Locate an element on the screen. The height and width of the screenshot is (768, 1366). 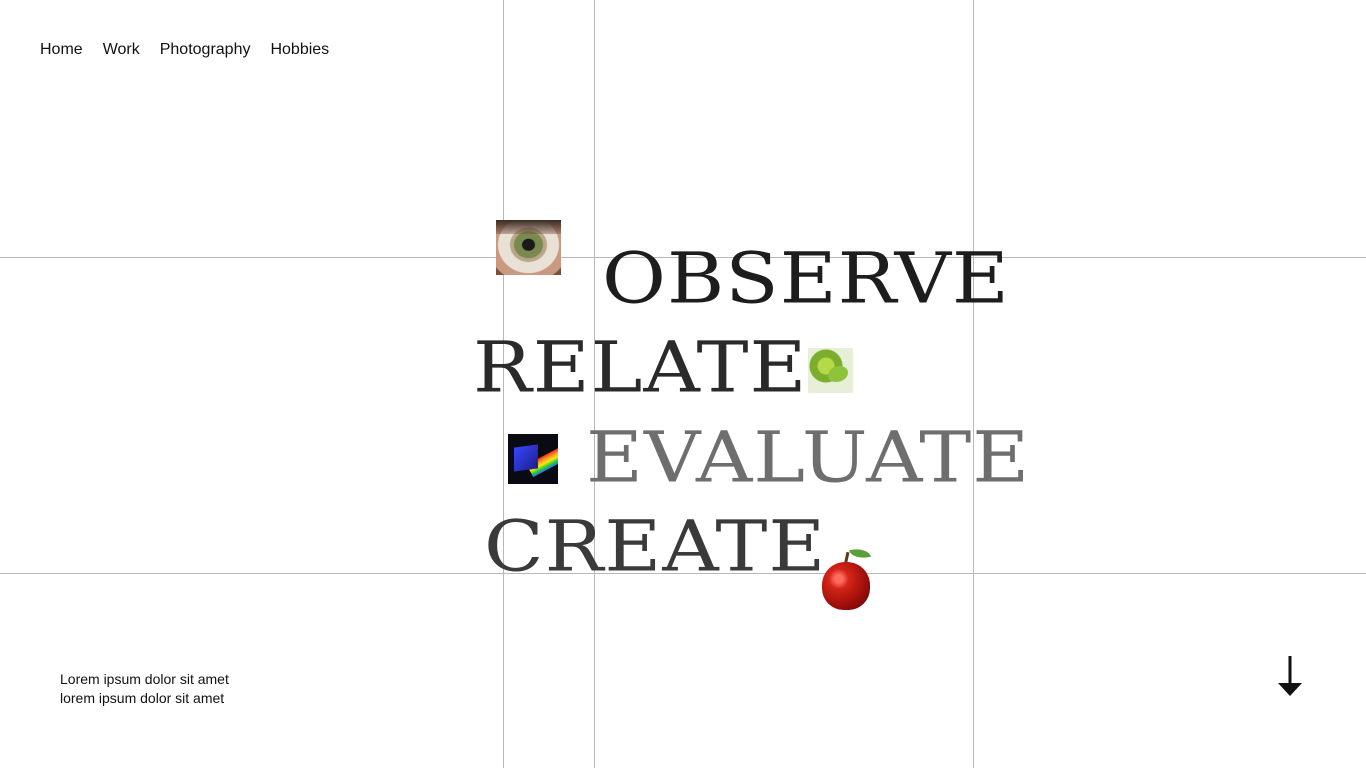
intro-text-line-1: Lorem ipsum dolor sit amet is located at coordinates (144, 679).